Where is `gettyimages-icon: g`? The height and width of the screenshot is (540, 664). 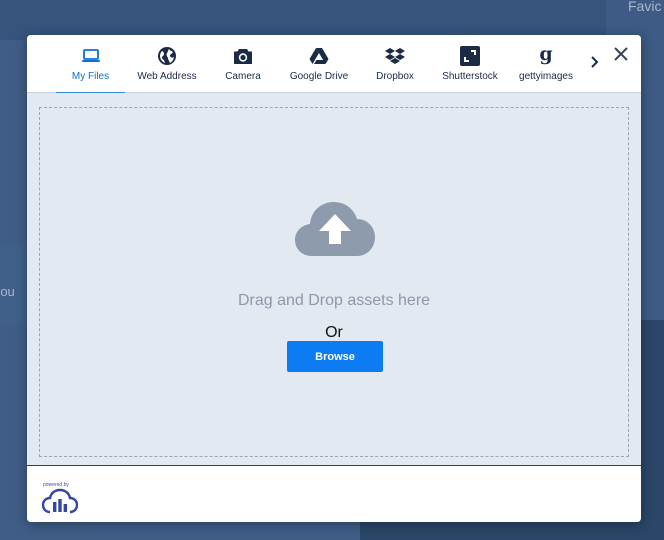 gettyimages-icon: g is located at coordinates (546, 56).